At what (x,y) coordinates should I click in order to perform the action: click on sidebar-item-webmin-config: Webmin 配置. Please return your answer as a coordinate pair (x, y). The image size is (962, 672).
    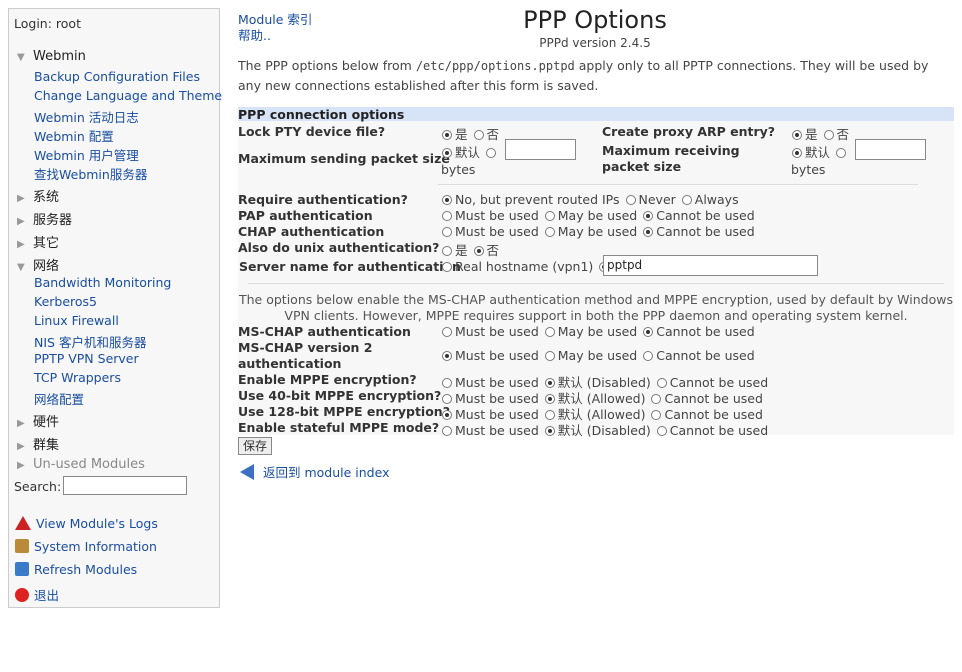
    Looking at the image, I should click on (74, 135).